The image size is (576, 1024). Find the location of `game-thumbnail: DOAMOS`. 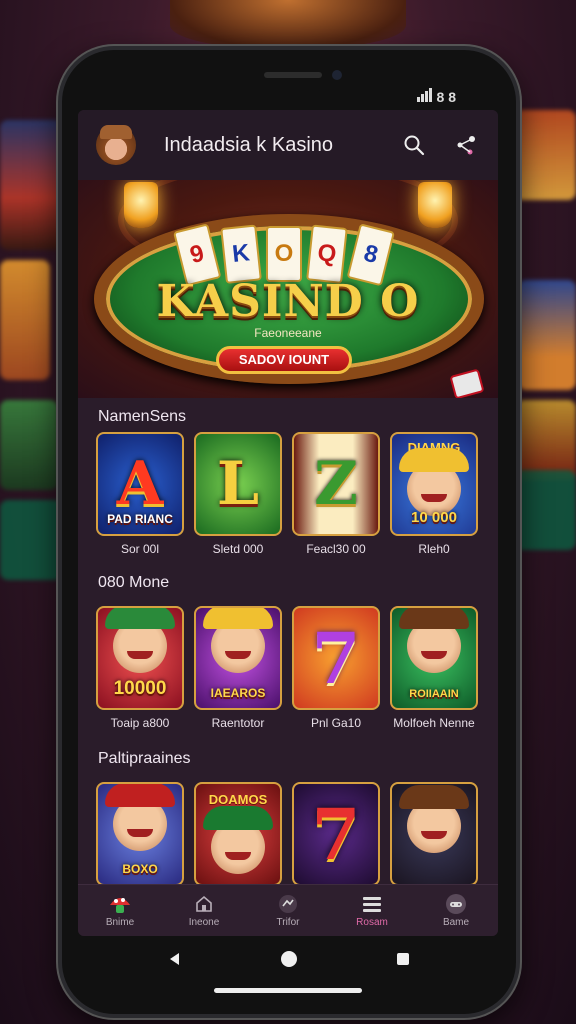

game-thumbnail: DOAMOS is located at coordinates (238, 834).